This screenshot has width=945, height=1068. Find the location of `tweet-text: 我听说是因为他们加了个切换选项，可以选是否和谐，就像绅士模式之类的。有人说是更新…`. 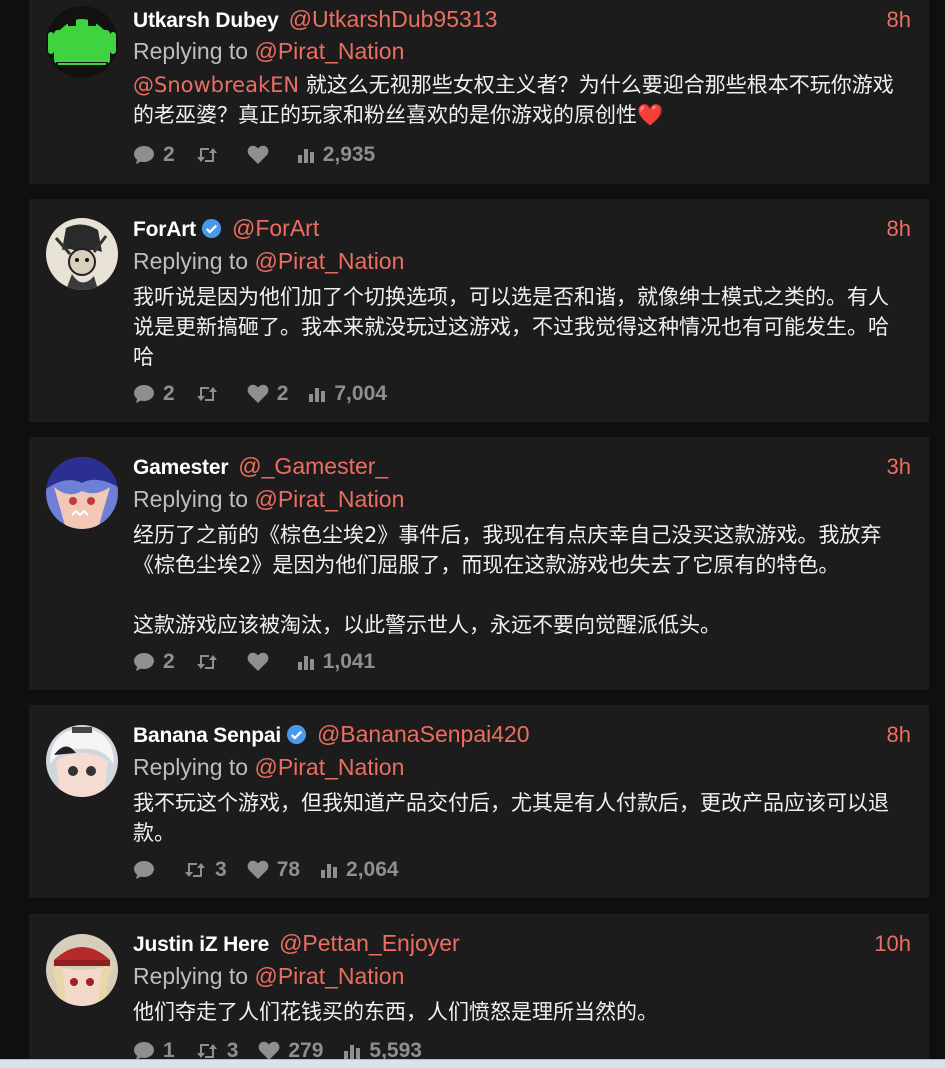

tweet-text: 我听说是因为他们加了个切换选项，可以选是否和谐，就像绅士模式之类的。有人说是更新… is located at coordinates (511, 327).